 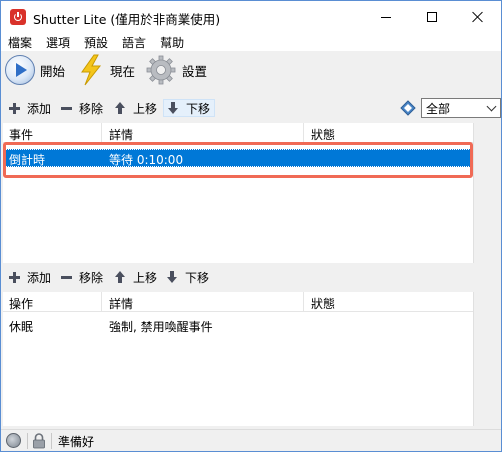 I want to click on actions-up-button: 上移, so click(x=135, y=277).